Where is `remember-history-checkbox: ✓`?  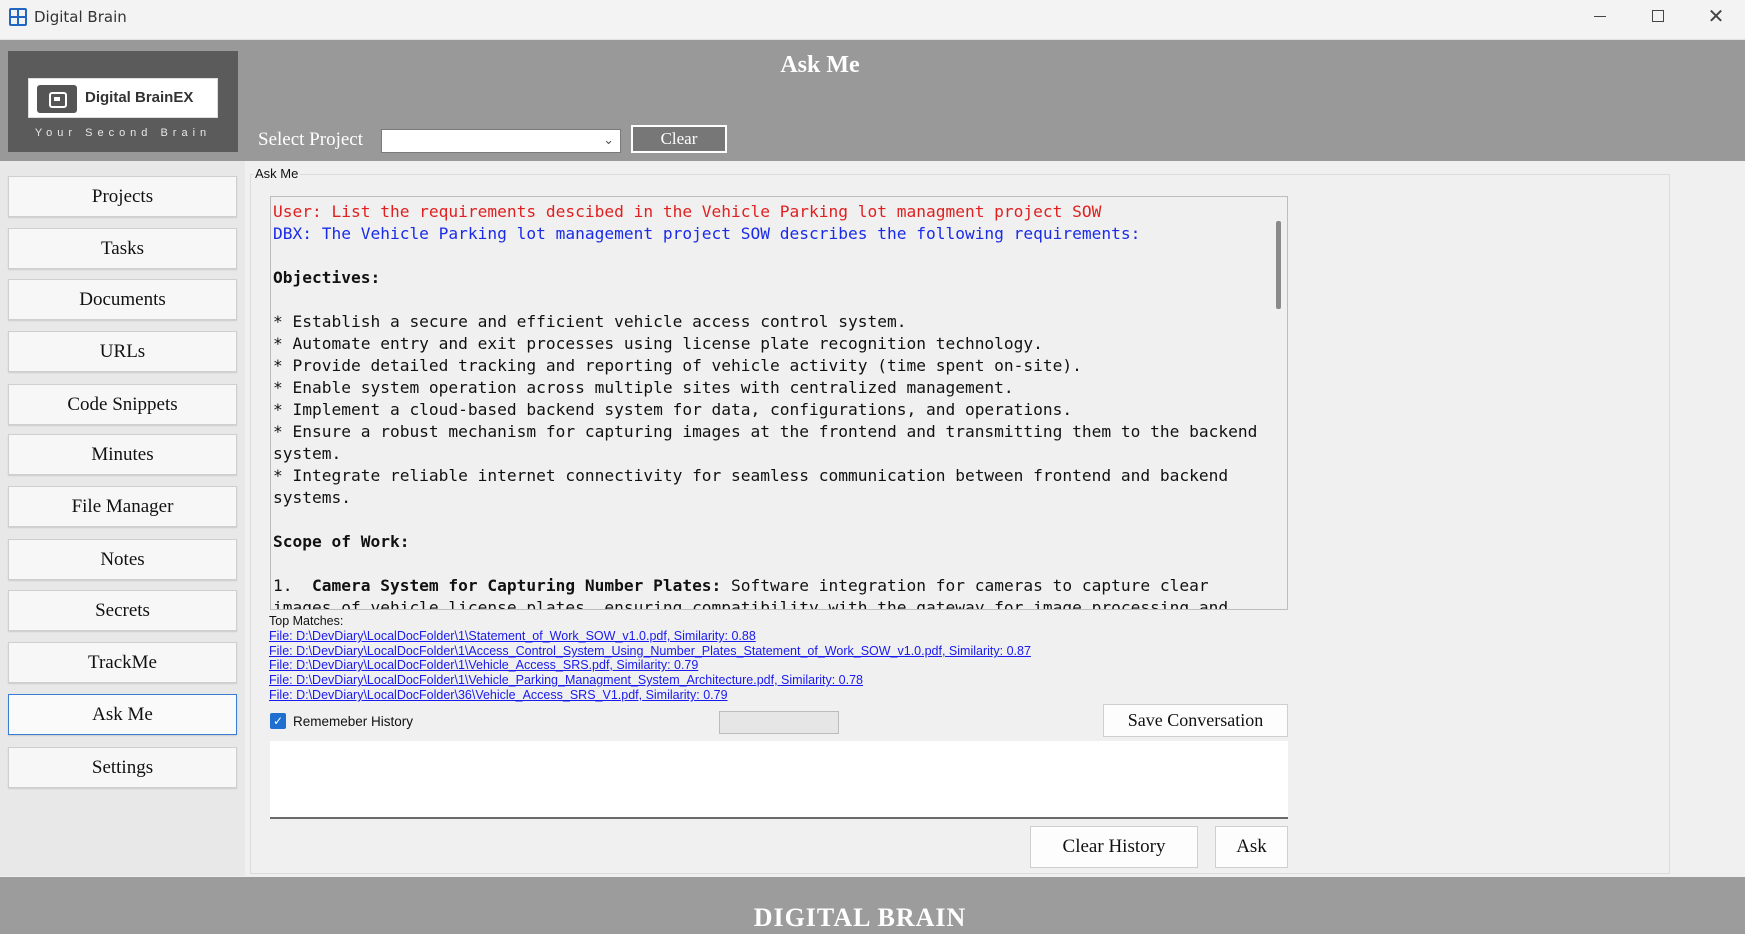
remember-history-checkbox: ✓ is located at coordinates (278, 721).